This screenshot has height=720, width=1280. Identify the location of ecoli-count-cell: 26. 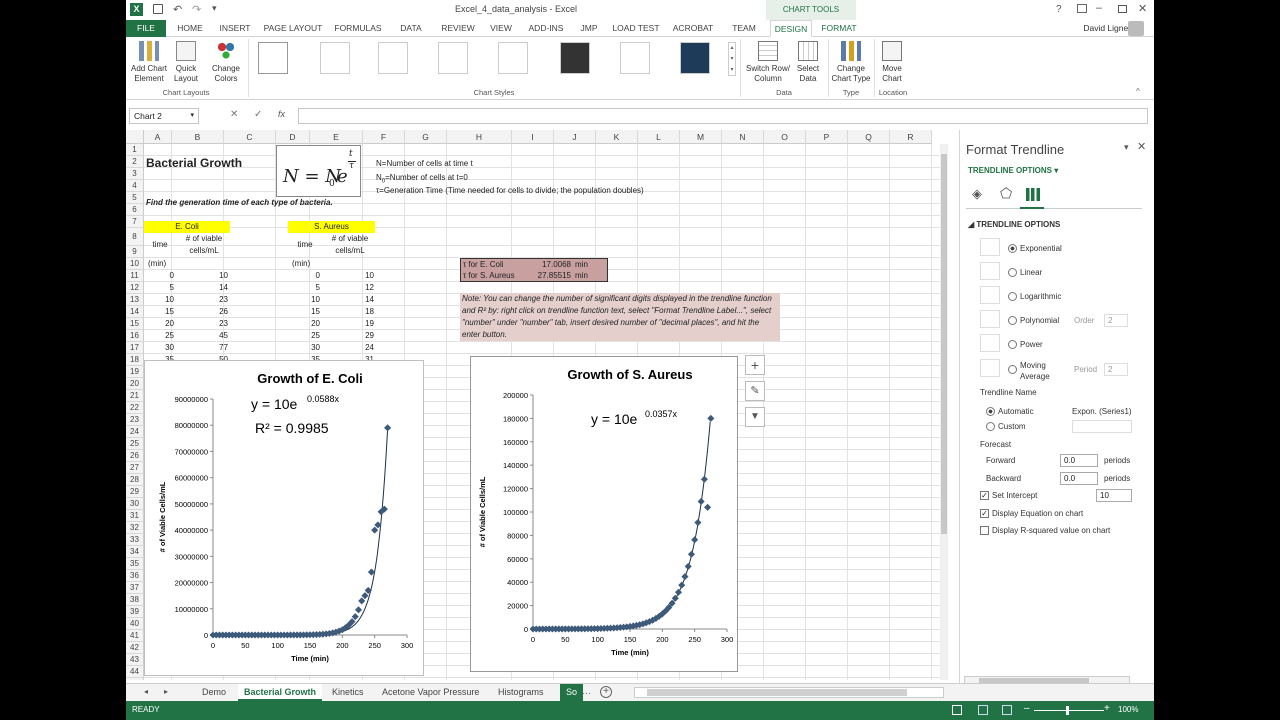
(203, 312).